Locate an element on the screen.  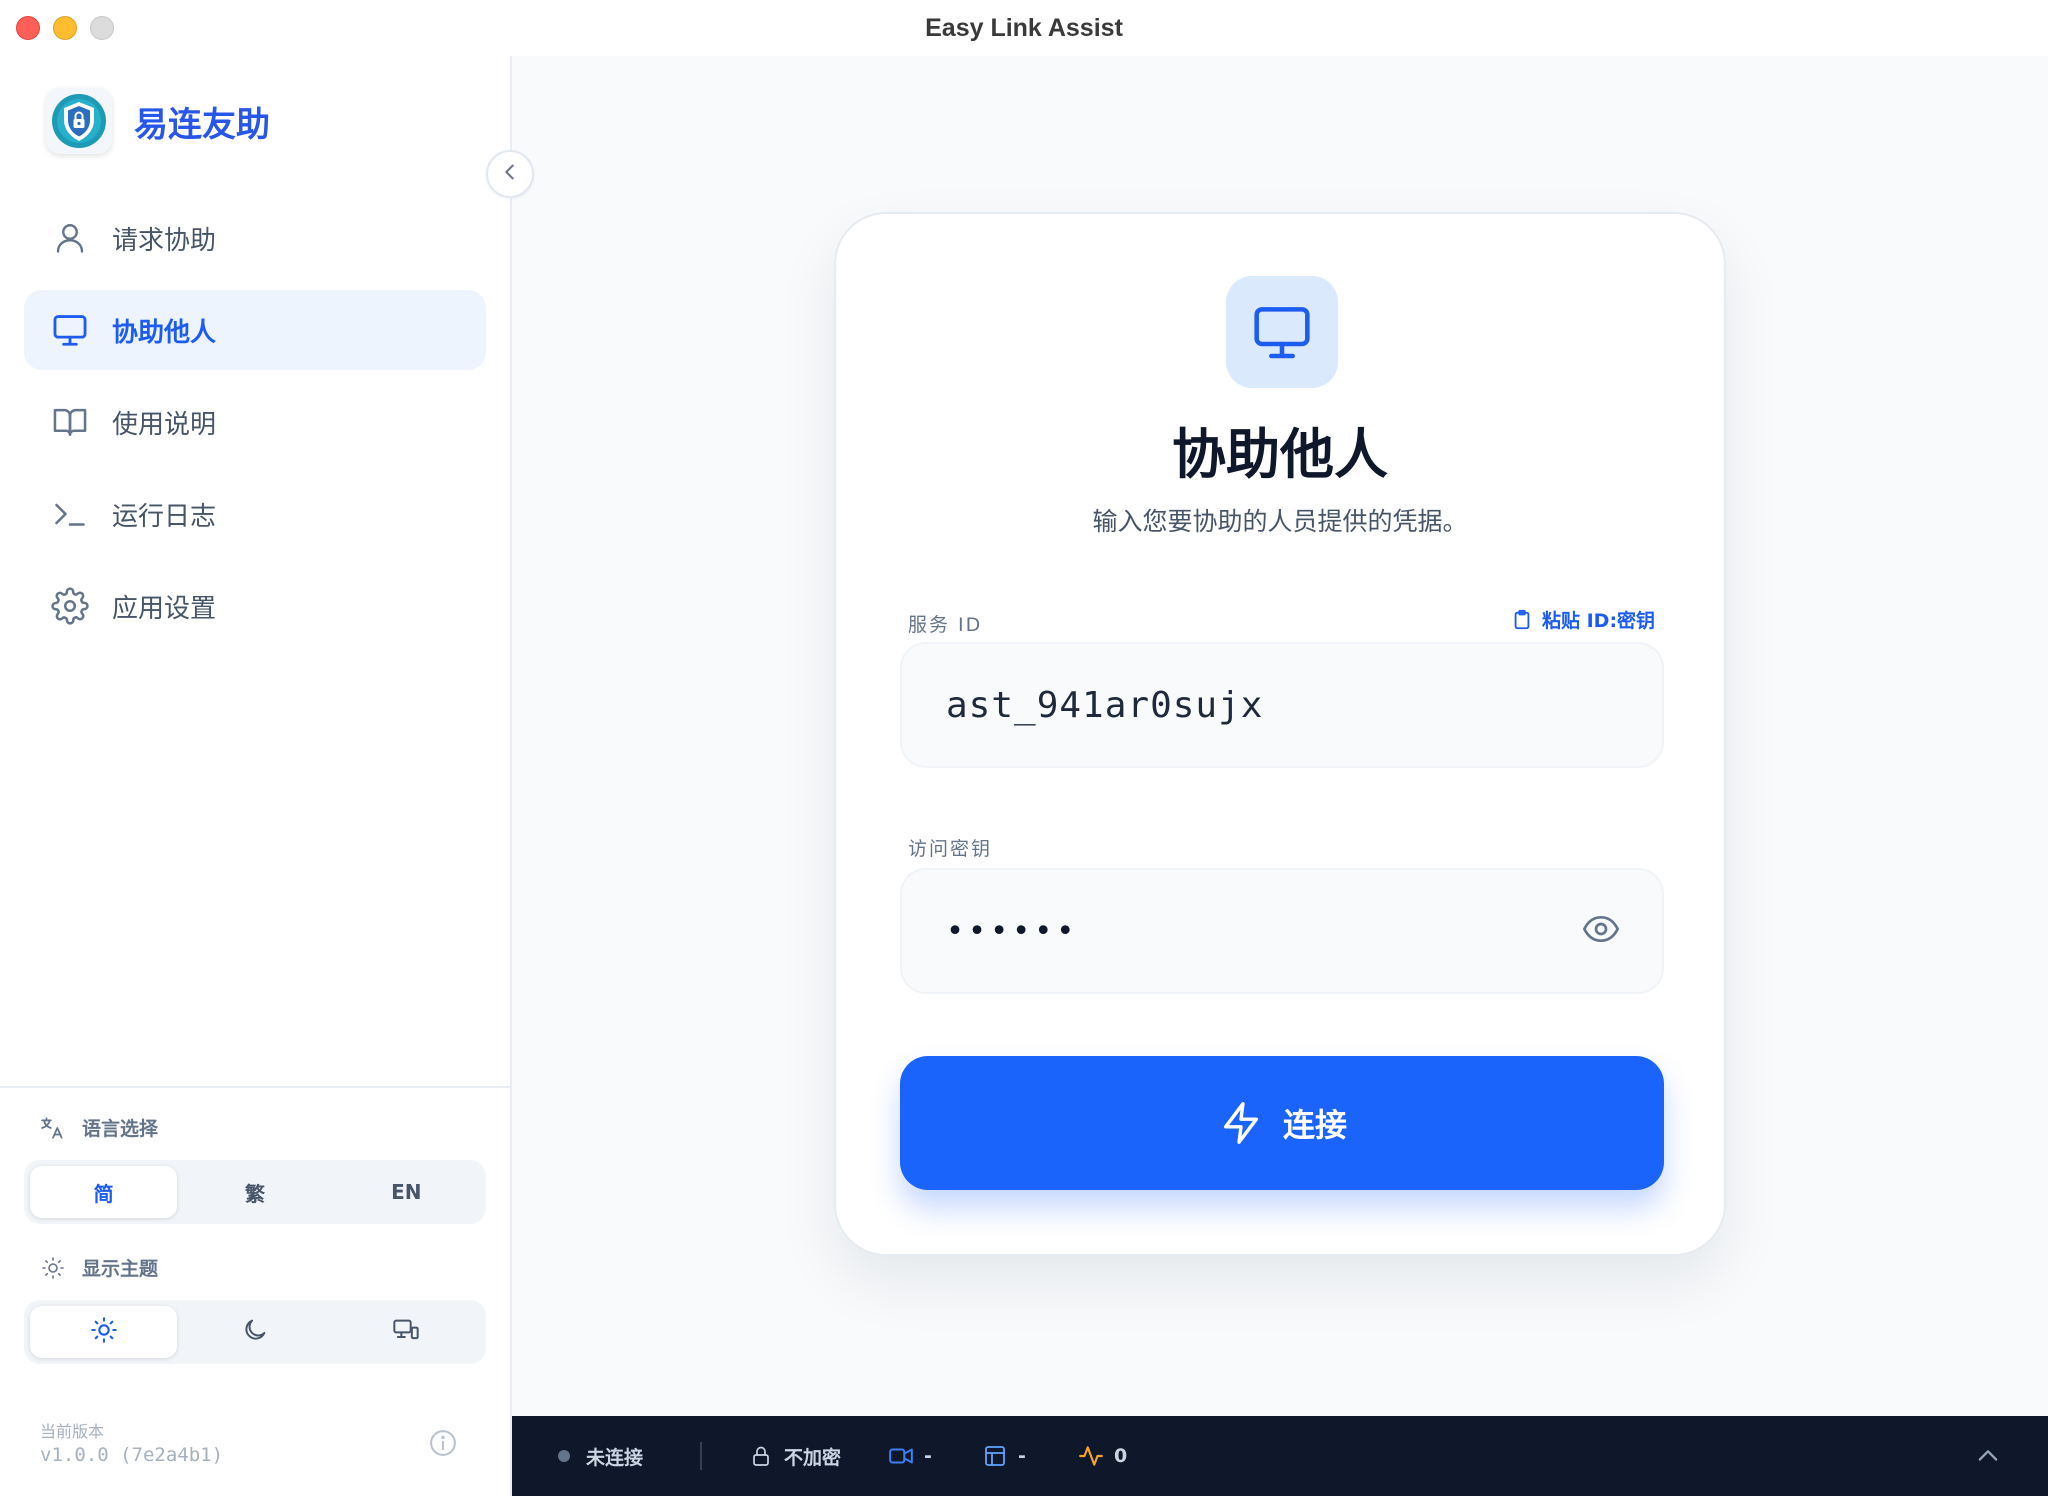
access-key-label: 访问密钥 is located at coordinates (950, 849).